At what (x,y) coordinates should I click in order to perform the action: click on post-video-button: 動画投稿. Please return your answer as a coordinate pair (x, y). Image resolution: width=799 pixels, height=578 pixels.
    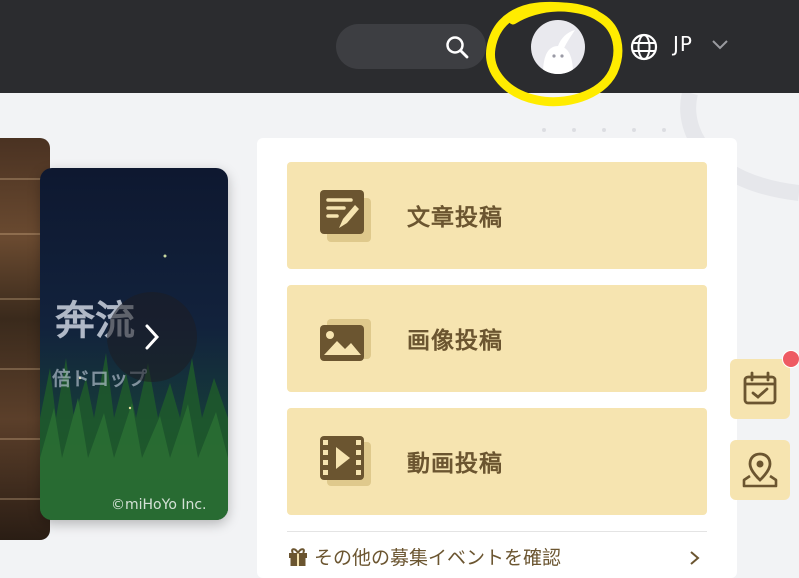
    Looking at the image, I should click on (497, 461).